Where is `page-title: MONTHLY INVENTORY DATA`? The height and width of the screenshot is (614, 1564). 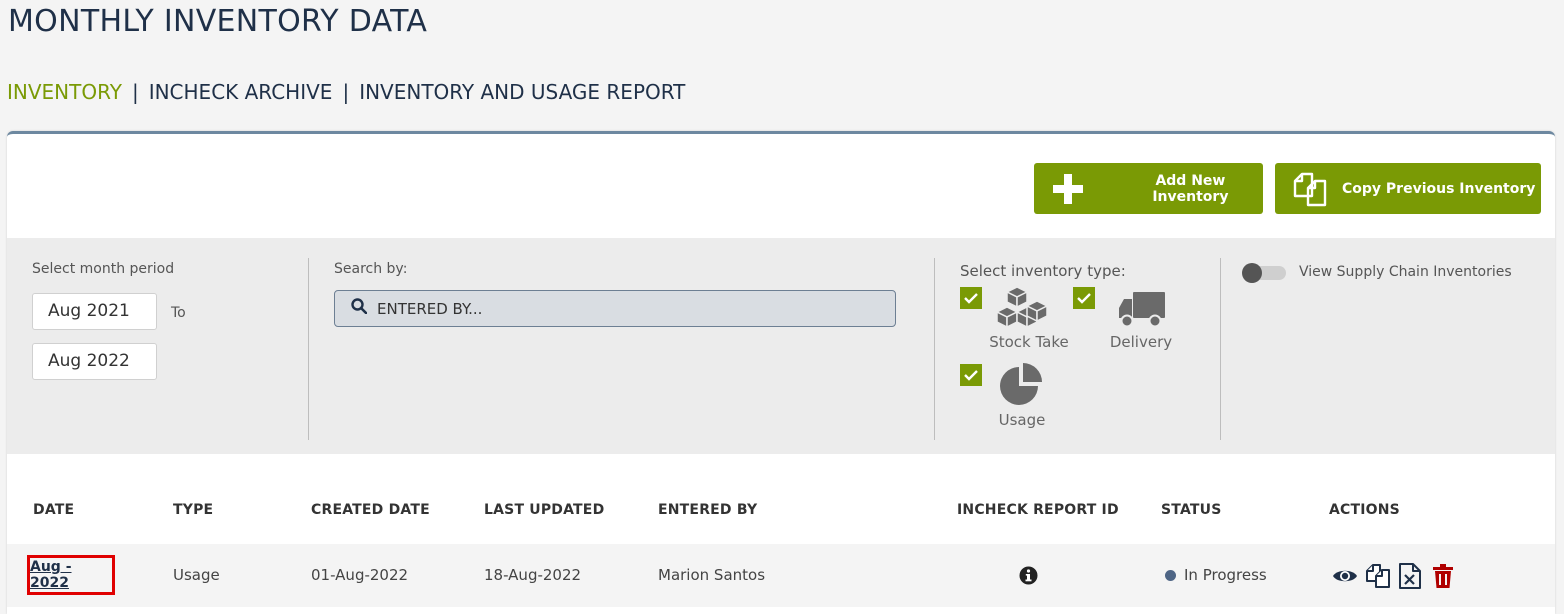
page-title: MONTHLY INVENTORY DATA is located at coordinates (218, 21).